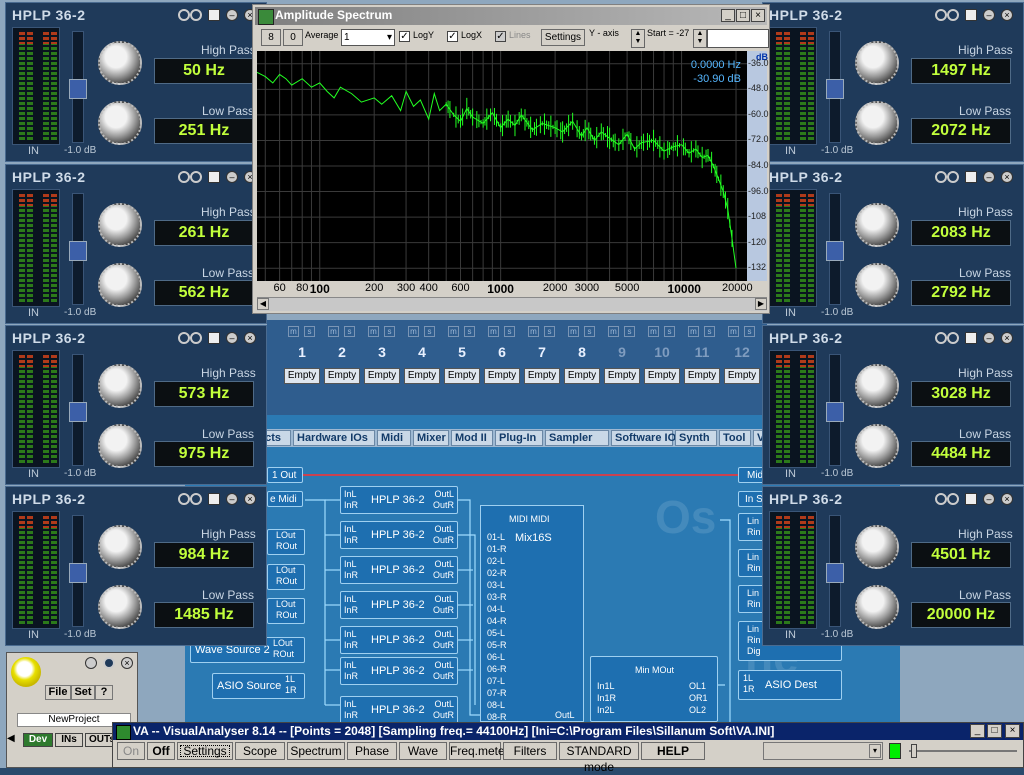  I want to click on va-btn-on: On, so click(131, 751).